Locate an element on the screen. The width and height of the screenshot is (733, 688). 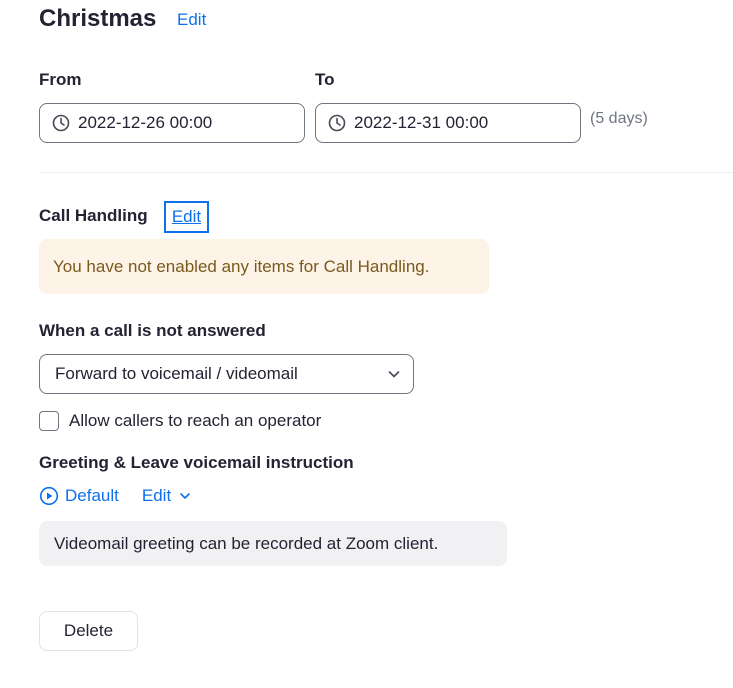
page-title: Christmas is located at coordinates (98, 18).